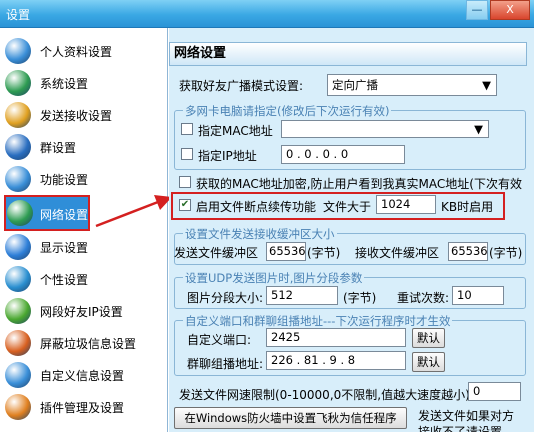 The height and width of the screenshot is (432, 534). I want to click on sidebar-item-label: 功能设置, so click(64, 180).